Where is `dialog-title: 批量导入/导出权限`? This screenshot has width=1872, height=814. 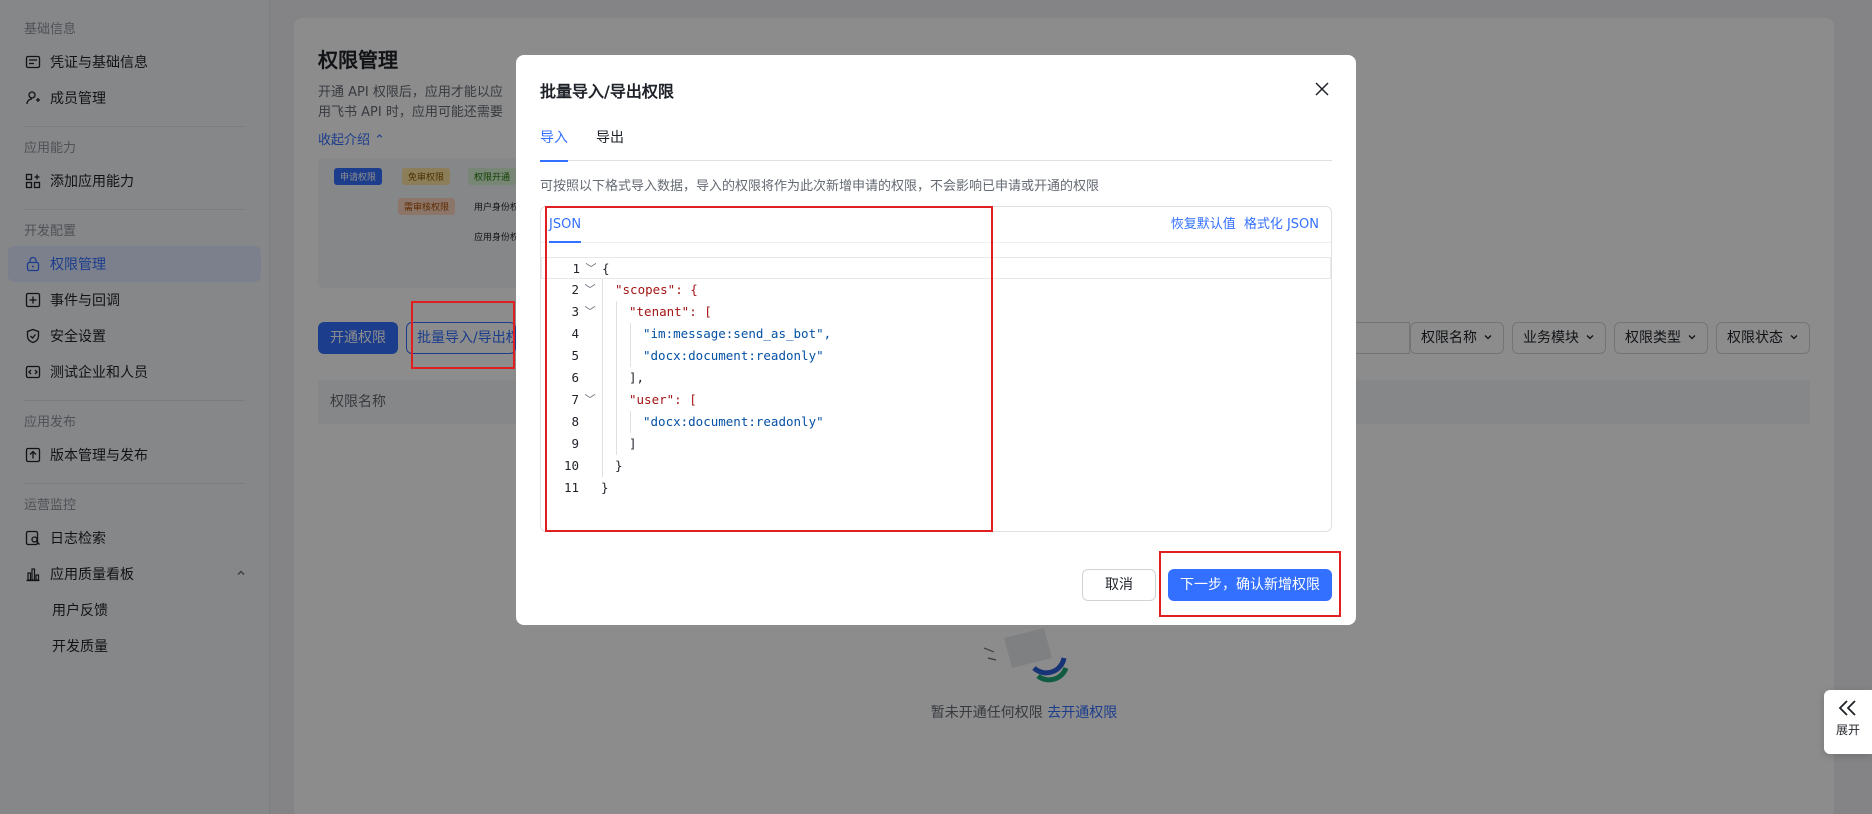 dialog-title: 批量导入/导出权限 is located at coordinates (607, 91).